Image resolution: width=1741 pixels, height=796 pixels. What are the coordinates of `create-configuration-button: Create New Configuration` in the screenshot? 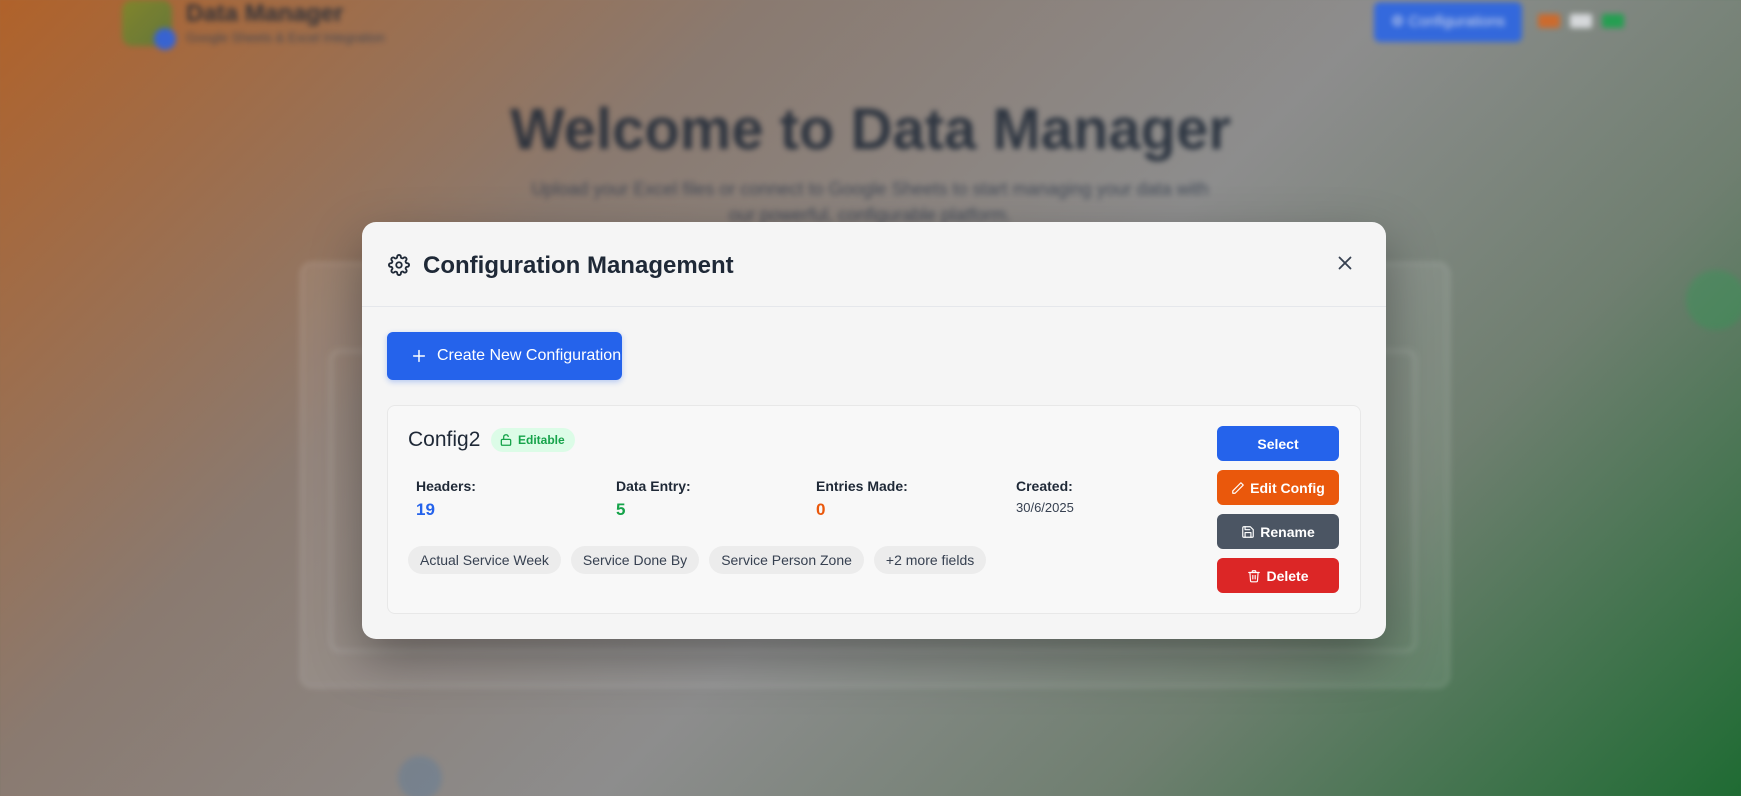 It's located at (504, 356).